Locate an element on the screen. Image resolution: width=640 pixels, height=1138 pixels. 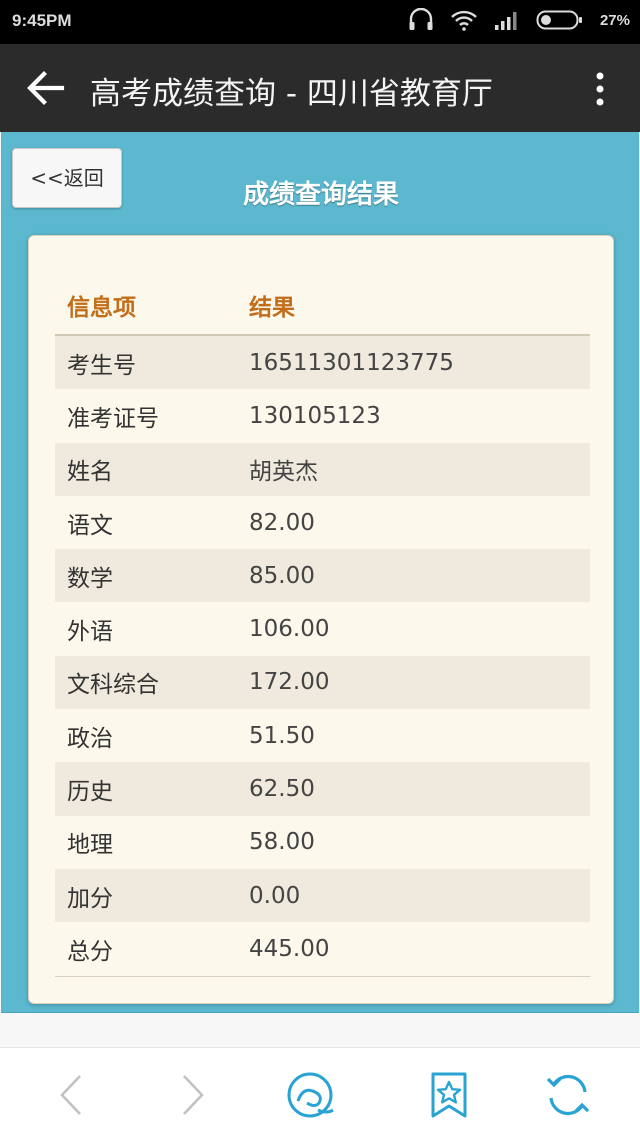
row-label: 文科综合 is located at coordinates (113, 685).